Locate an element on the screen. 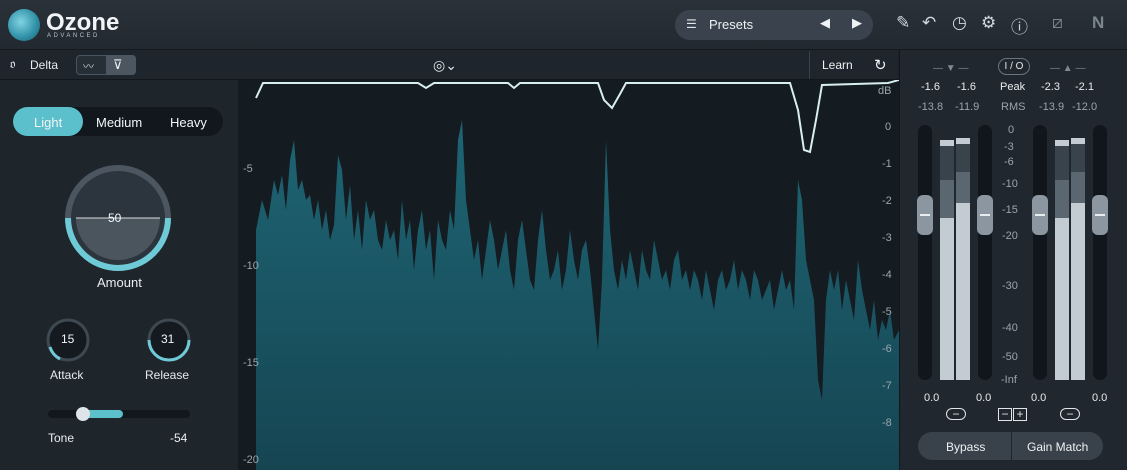  meter-scale-label: 0 is located at coordinates (1011, 130).